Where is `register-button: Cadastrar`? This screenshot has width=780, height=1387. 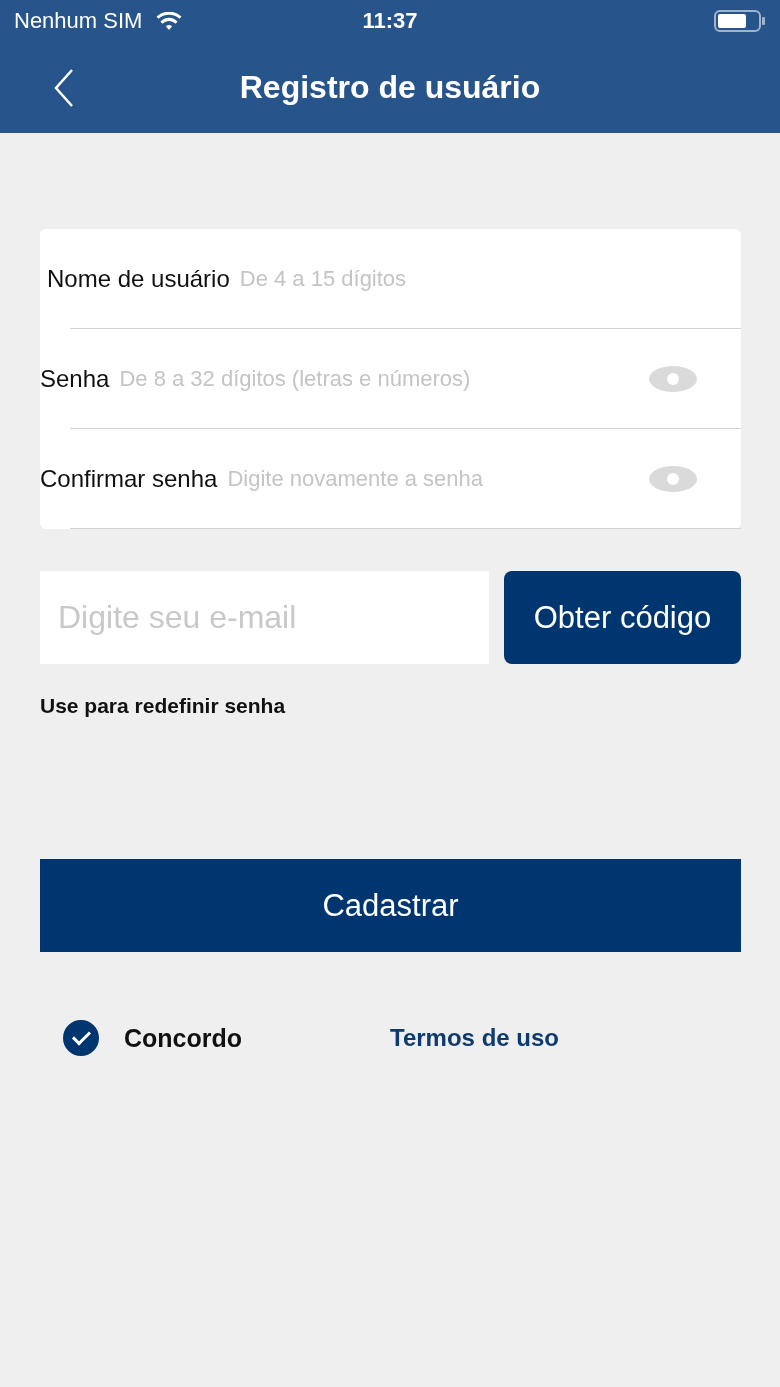
register-button: Cadastrar is located at coordinates (390, 905).